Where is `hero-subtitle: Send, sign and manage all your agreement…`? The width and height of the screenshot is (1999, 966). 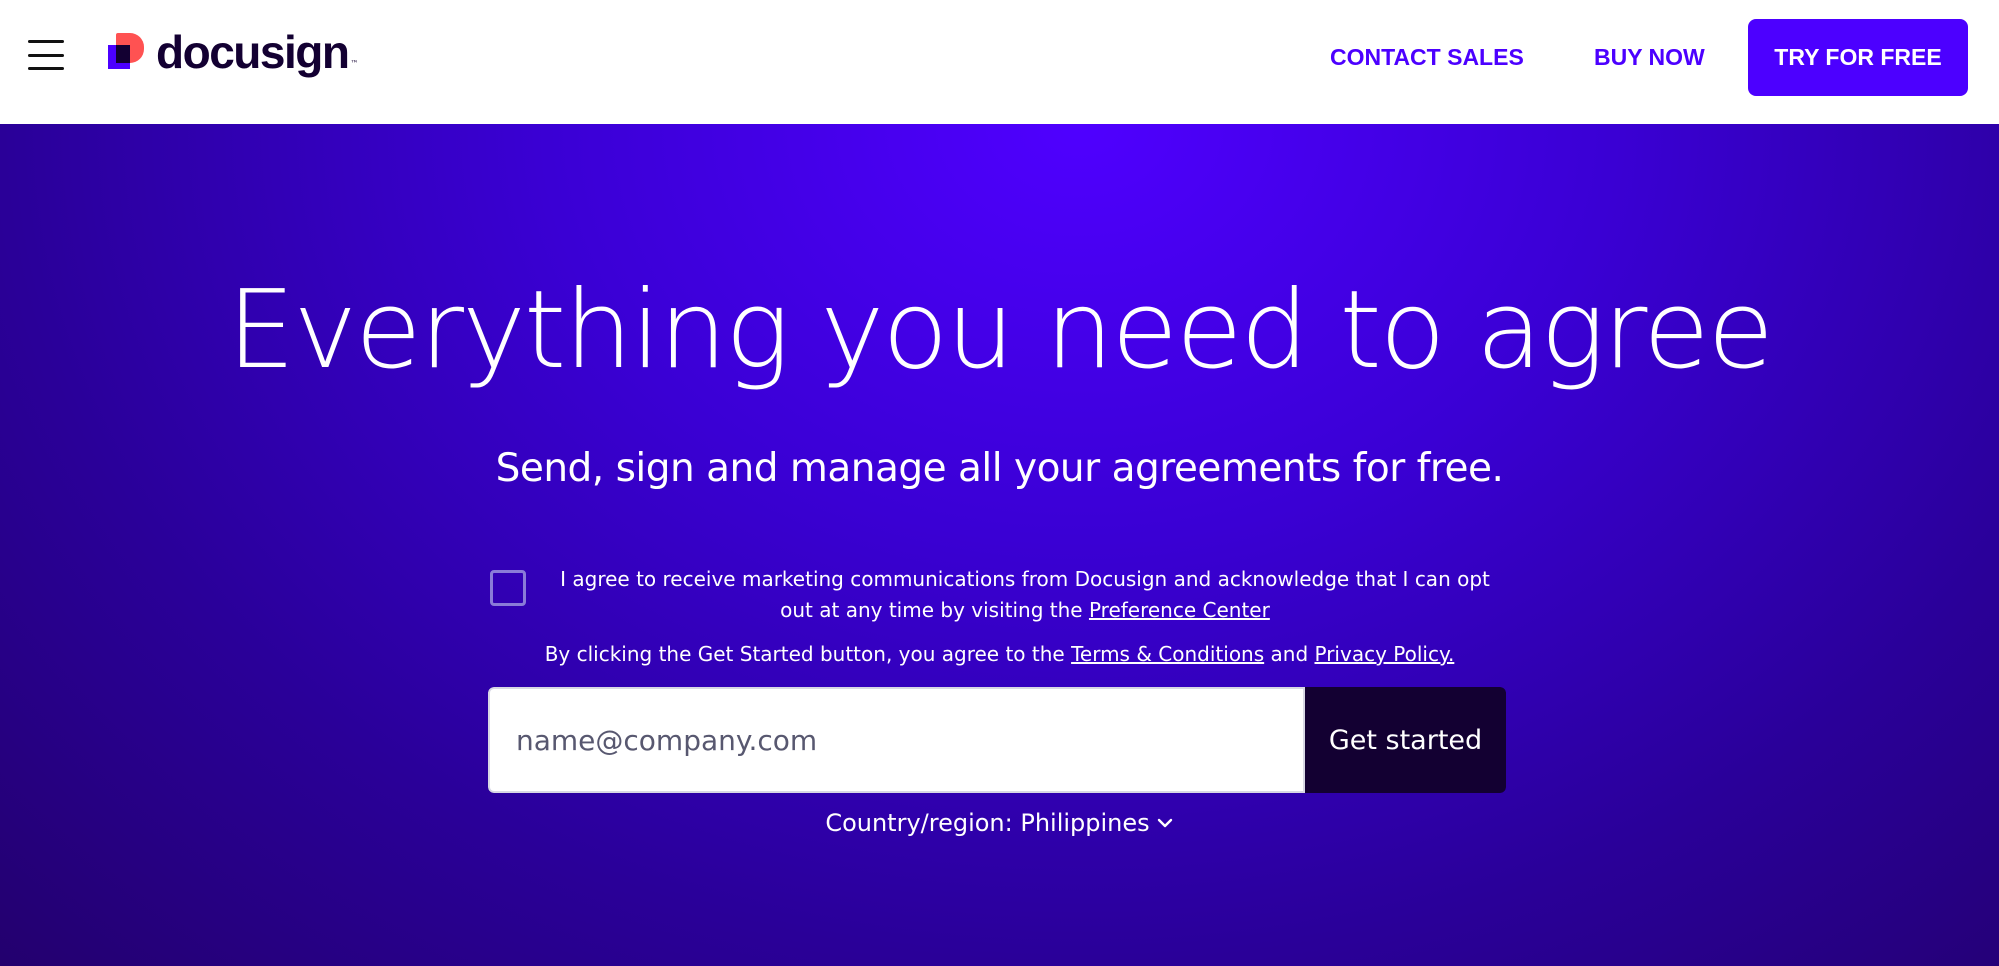 hero-subtitle: Send, sign and manage all your agreement… is located at coordinates (999, 468).